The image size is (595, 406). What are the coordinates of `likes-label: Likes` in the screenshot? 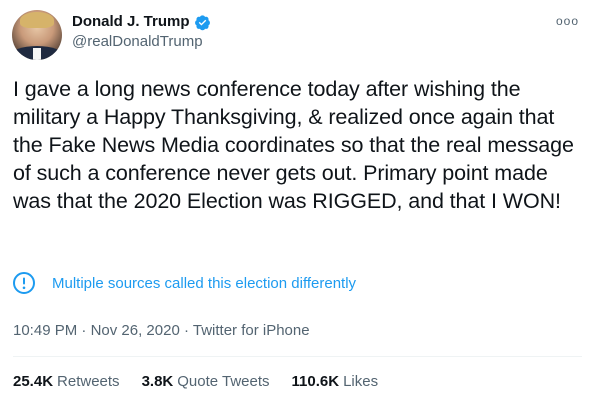 It's located at (361, 381).